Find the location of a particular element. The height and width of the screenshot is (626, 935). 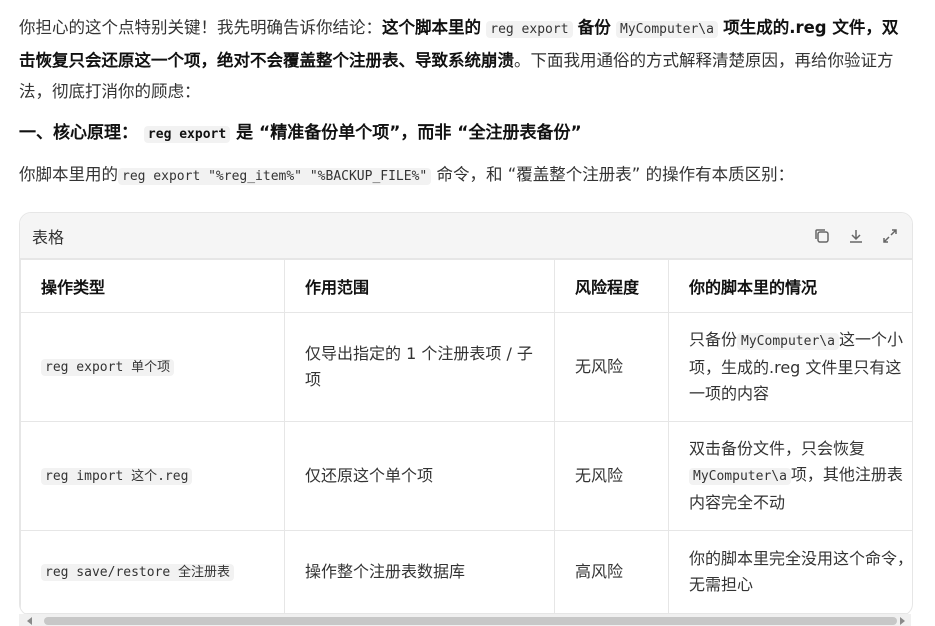

header-scope: 作用范围 is located at coordinates (419, 286).